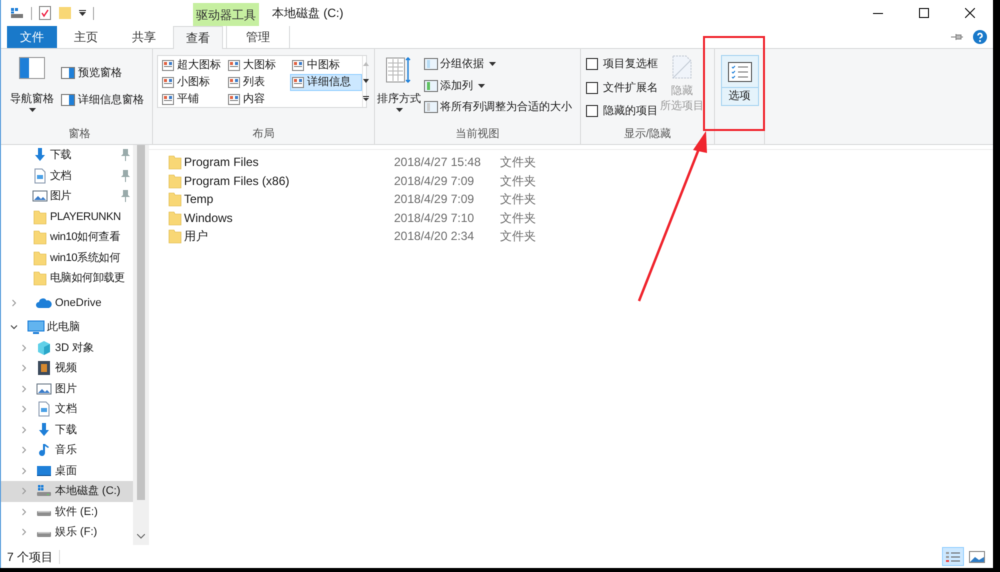 This screenshot has width=1000, height=572. Describe the element at coordinates (67, 450) in the screenshot. I see `nav-item: 音乐` at that location.